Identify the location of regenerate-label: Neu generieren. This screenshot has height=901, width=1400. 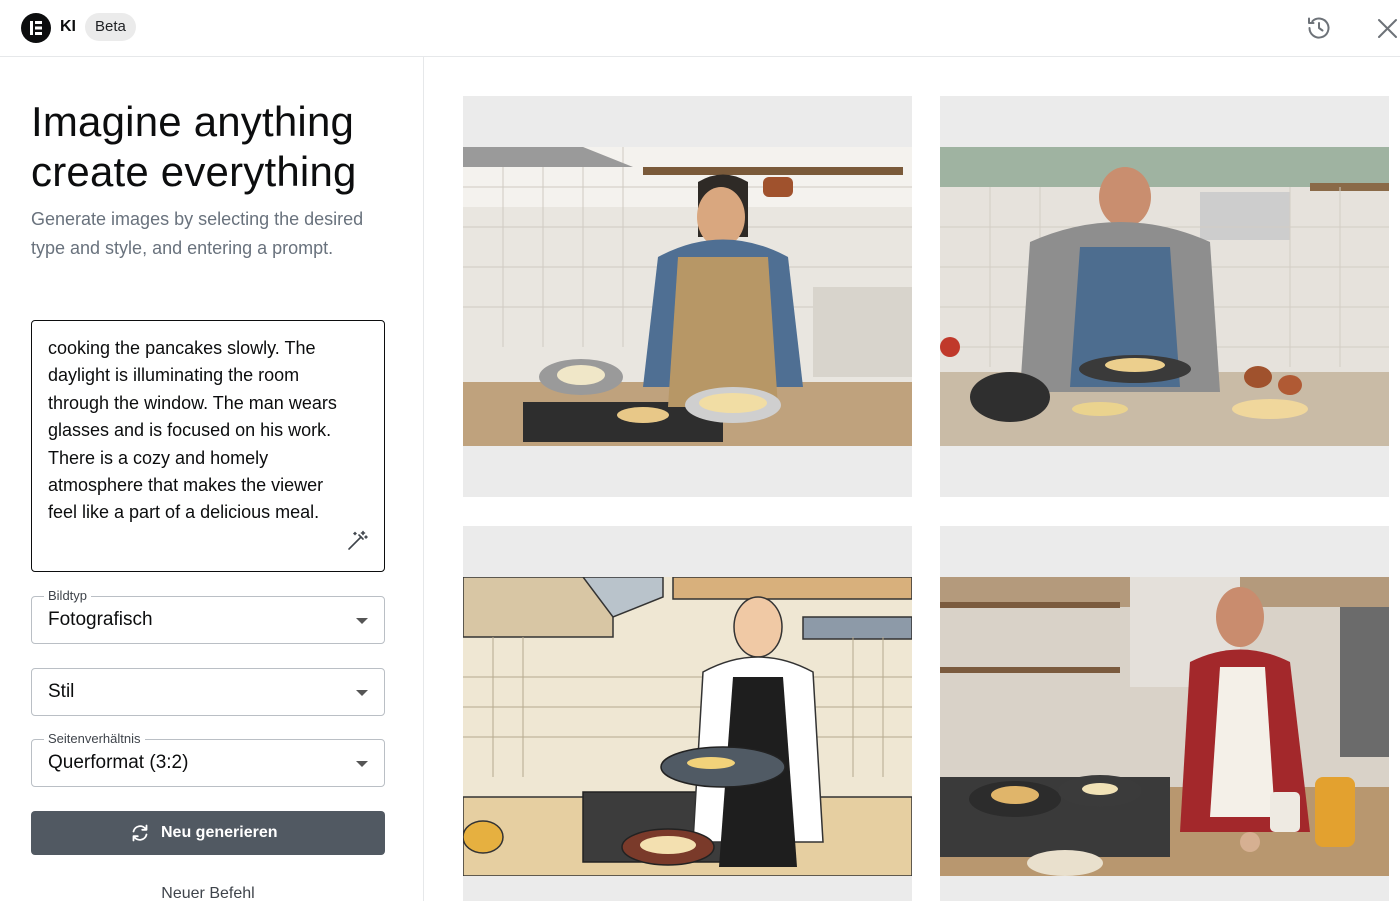
(219, 832).